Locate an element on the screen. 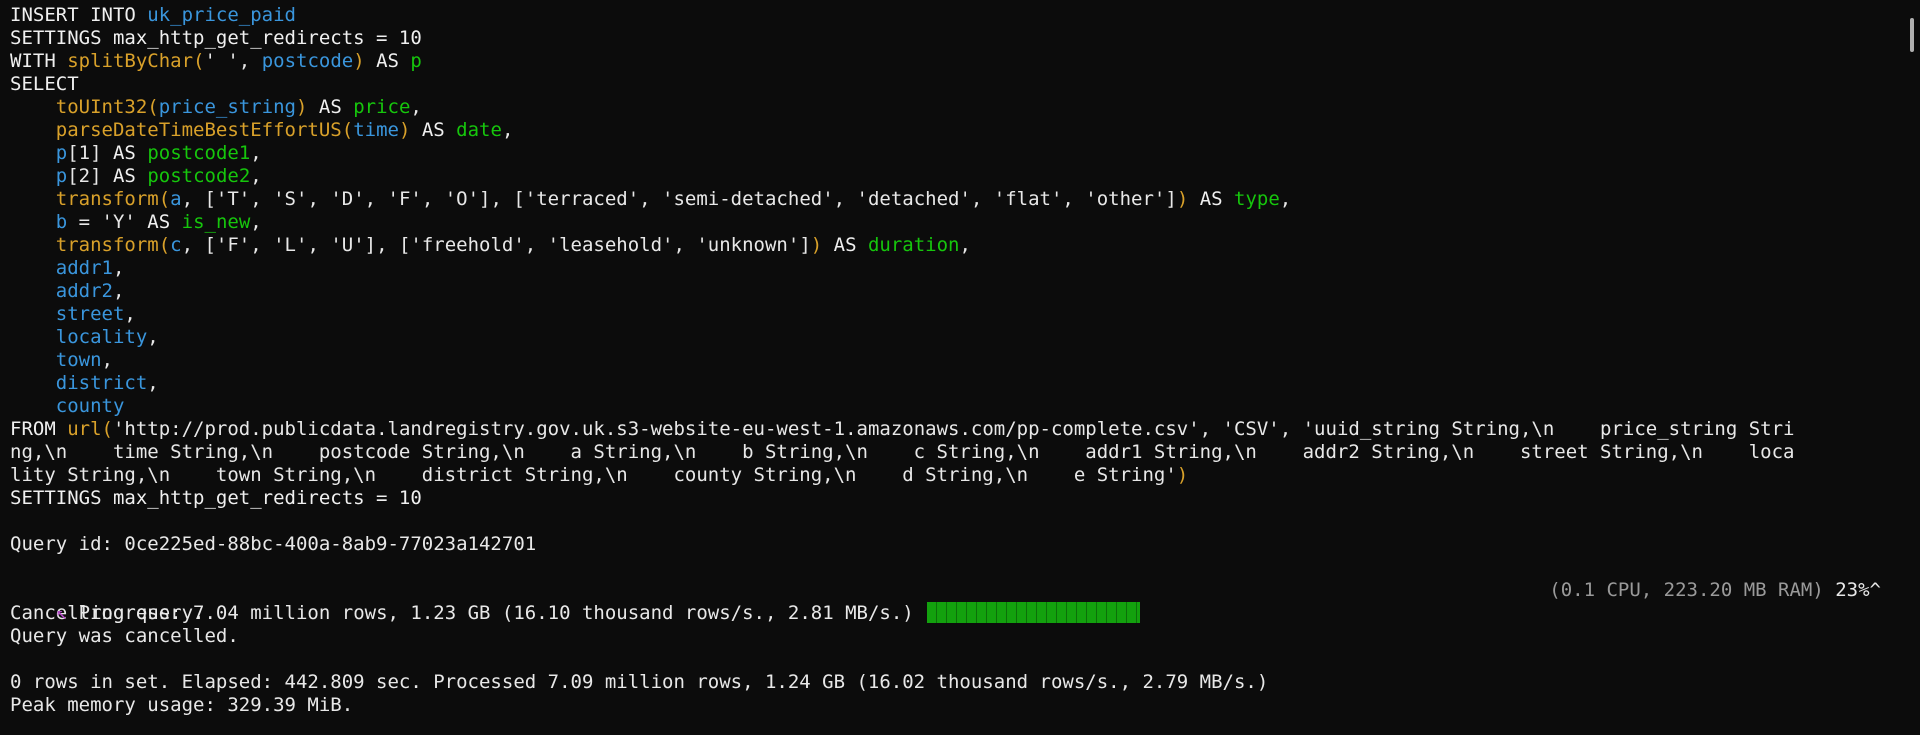 The height and width of the screenshot is (735, 1920). terminal-line: toUInt32(price_string) AS price, is located at coordinates (960, 107).